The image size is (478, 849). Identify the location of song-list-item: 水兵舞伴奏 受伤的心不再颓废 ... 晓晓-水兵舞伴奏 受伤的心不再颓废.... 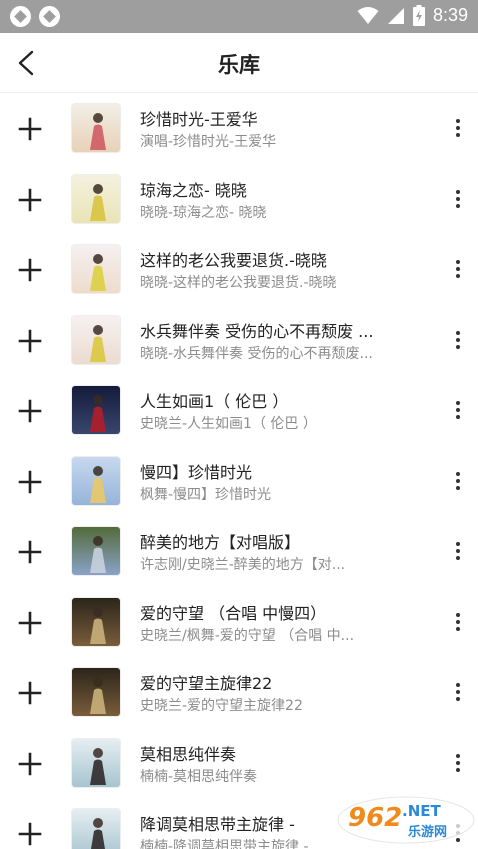
(239, 340).